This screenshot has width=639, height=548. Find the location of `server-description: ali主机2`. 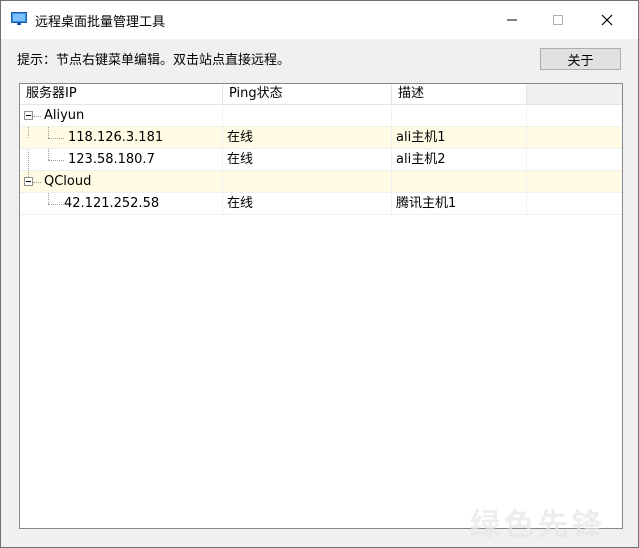

server-description: ali主机2 is located at coordinates (459, 160).